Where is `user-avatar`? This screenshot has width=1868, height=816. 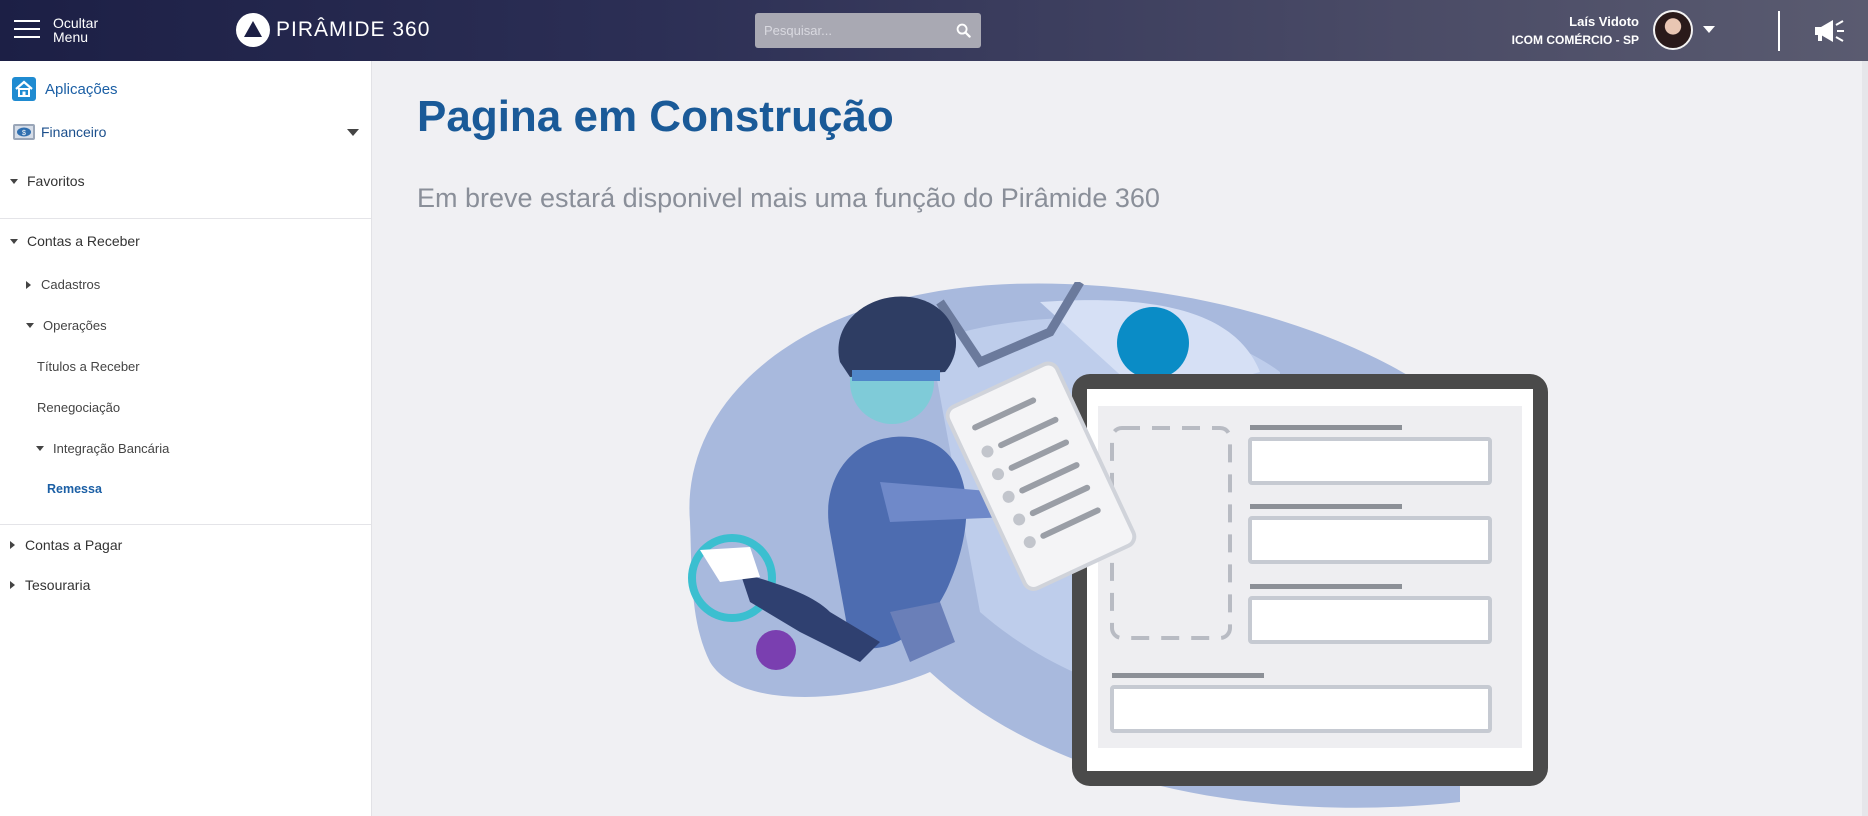 user-avatar is located at coordinates (1673, 30).